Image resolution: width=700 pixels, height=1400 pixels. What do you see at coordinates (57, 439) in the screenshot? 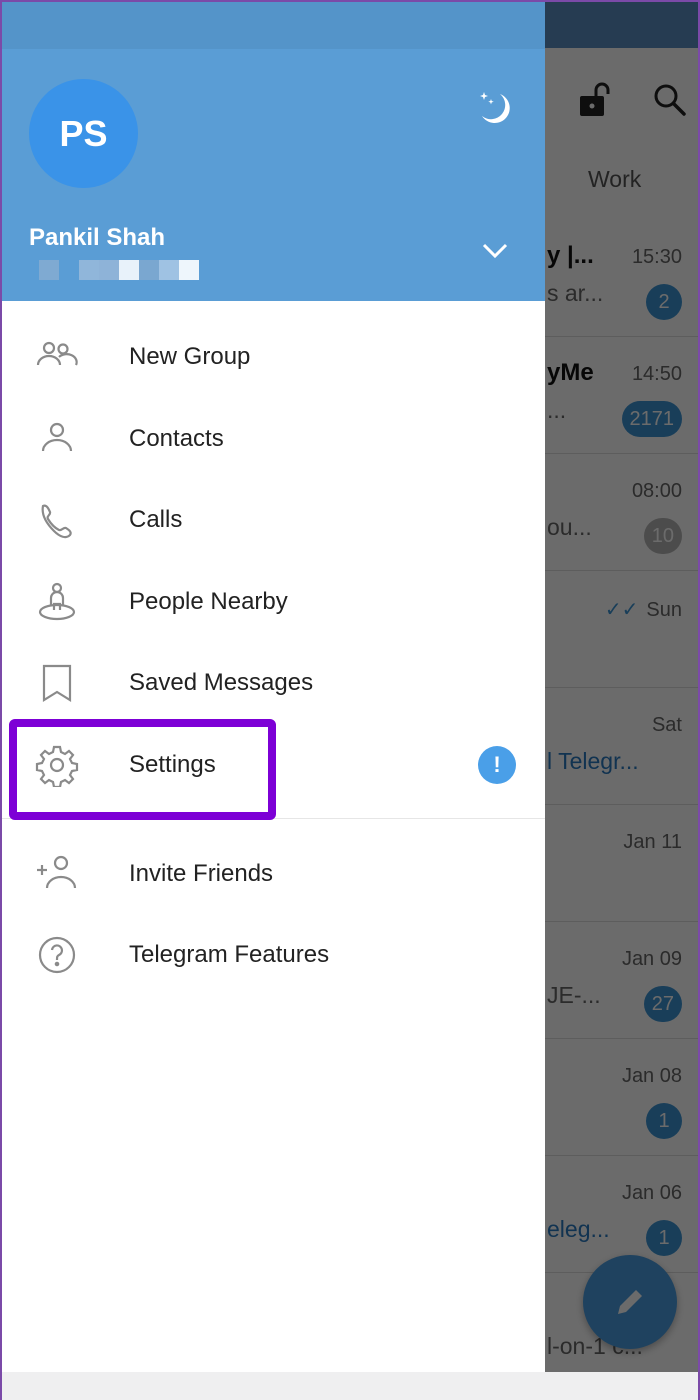
I see `person-icon` at bounding box center [57, 439].